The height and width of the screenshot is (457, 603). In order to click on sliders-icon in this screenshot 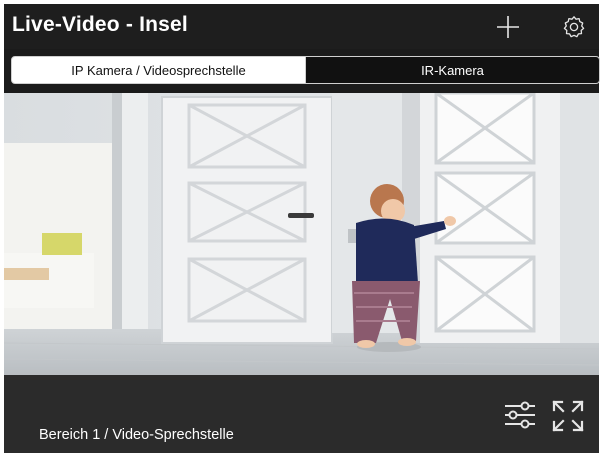, I will do `click(520, 415)`.